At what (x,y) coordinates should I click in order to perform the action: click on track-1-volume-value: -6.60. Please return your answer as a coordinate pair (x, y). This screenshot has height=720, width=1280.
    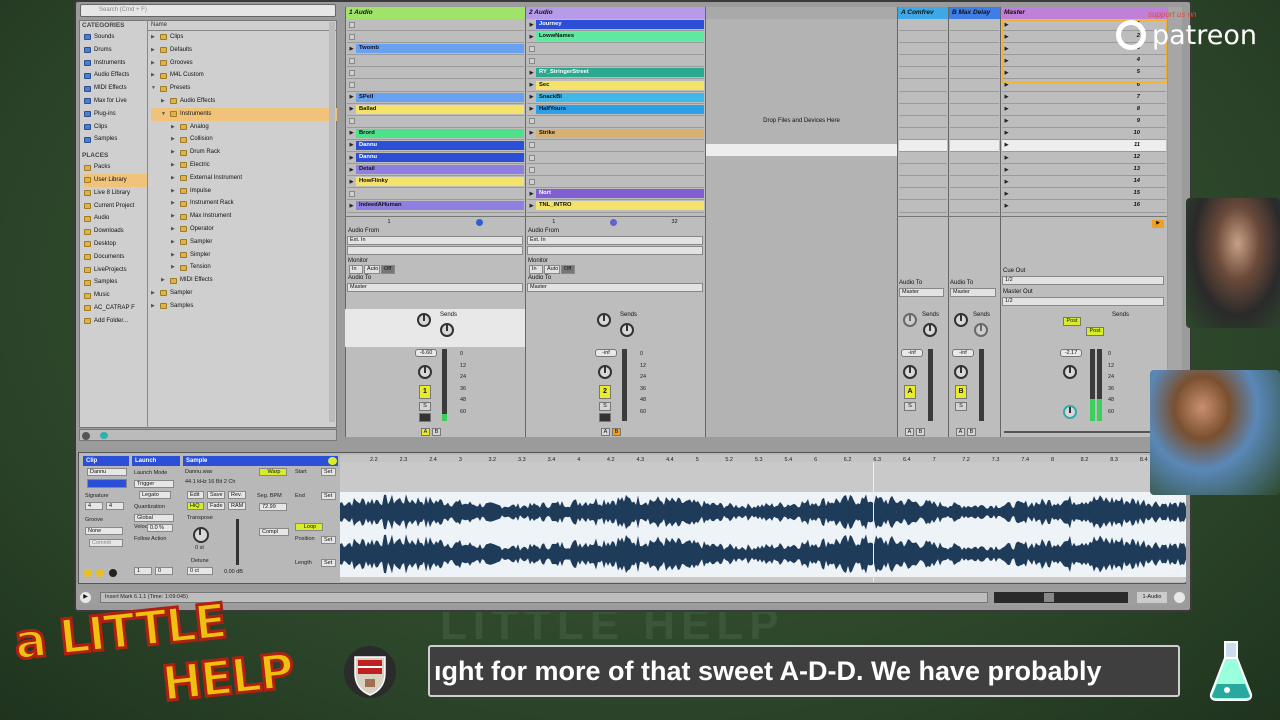
    Looking at the image, I should click on (426, 353).